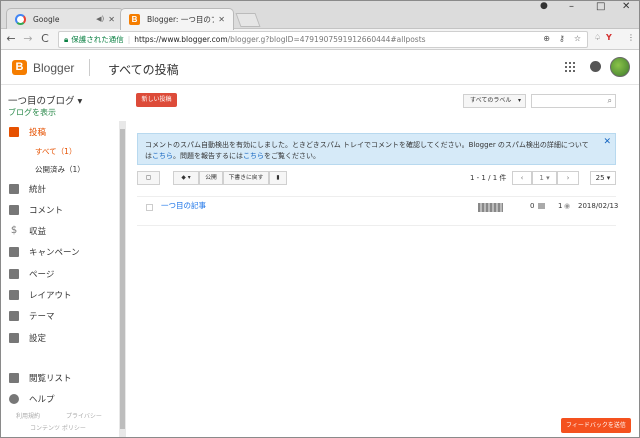 This screenshot has width=640, height=438. What do you see at coordinates (626, 6) in the screenshot?
I see `close-window-button: ✕` at bounding box center [626, 6].